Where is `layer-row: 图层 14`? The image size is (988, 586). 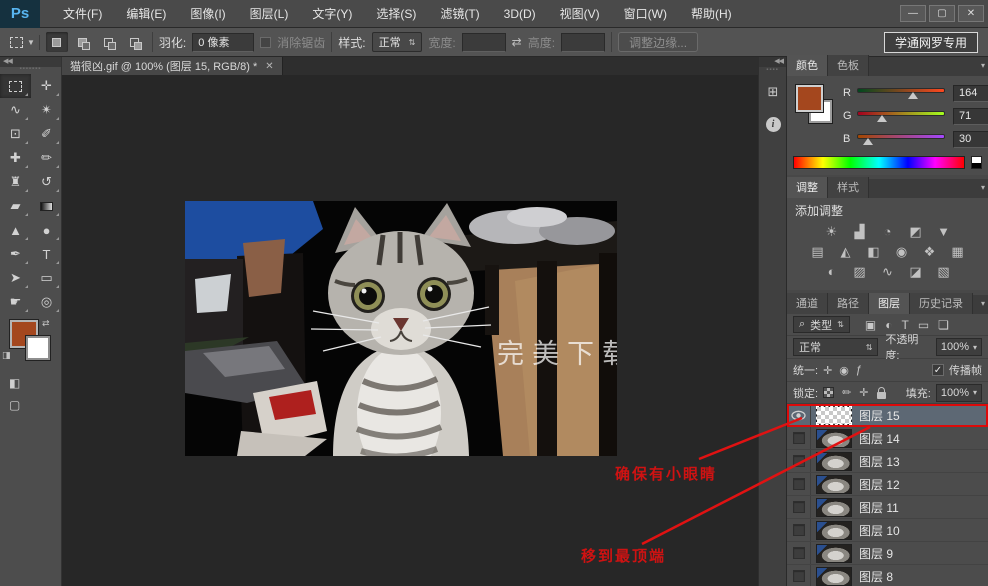 layer-row: 图层 14 is located at coordinates (887, 438).